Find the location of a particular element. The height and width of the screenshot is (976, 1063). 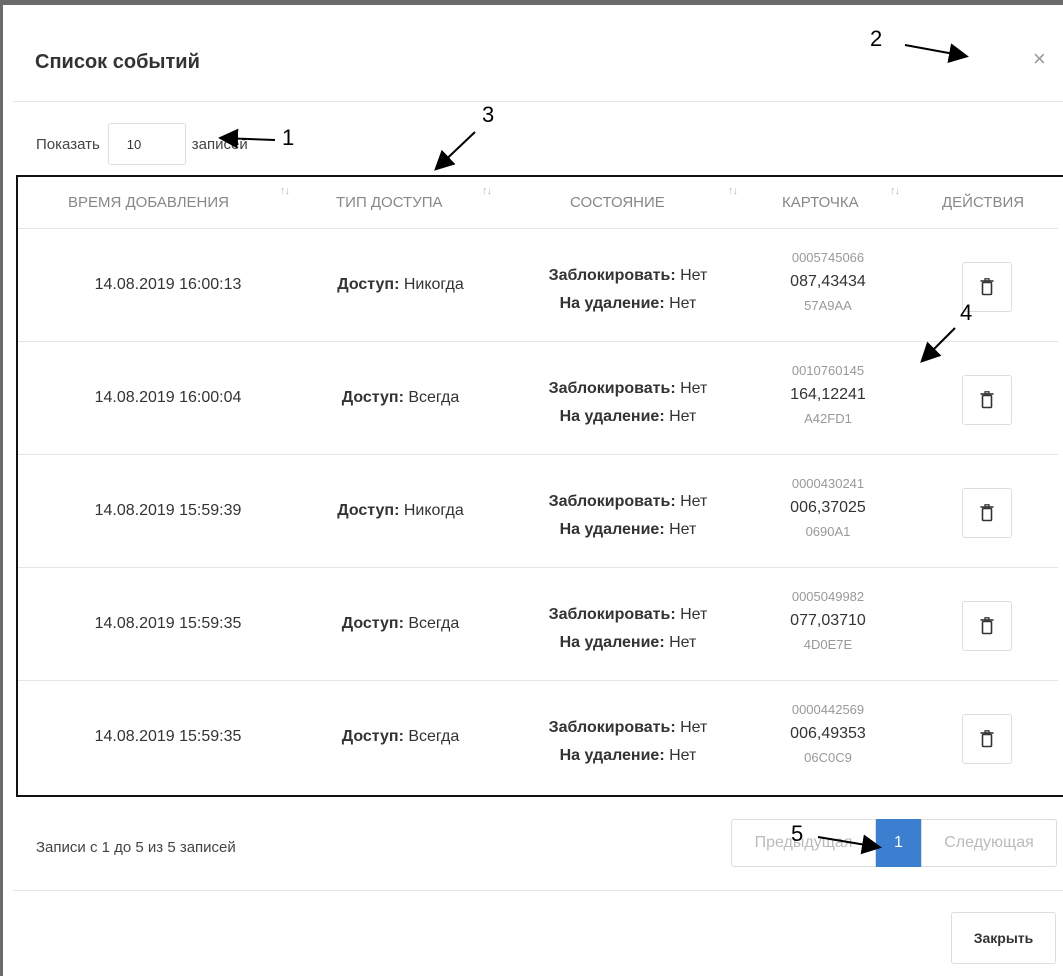

footer-divider is located at coordinates (538, 890).